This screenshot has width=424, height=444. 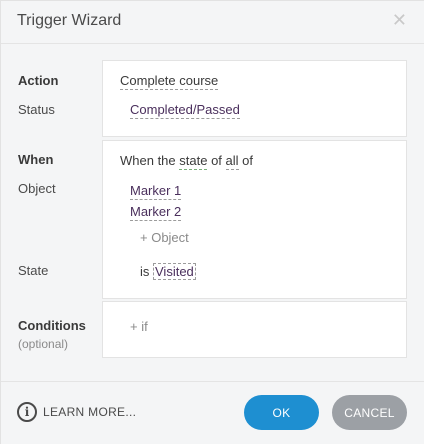 I want to click on conditions-panel: + if, so click(x=254, y=329).